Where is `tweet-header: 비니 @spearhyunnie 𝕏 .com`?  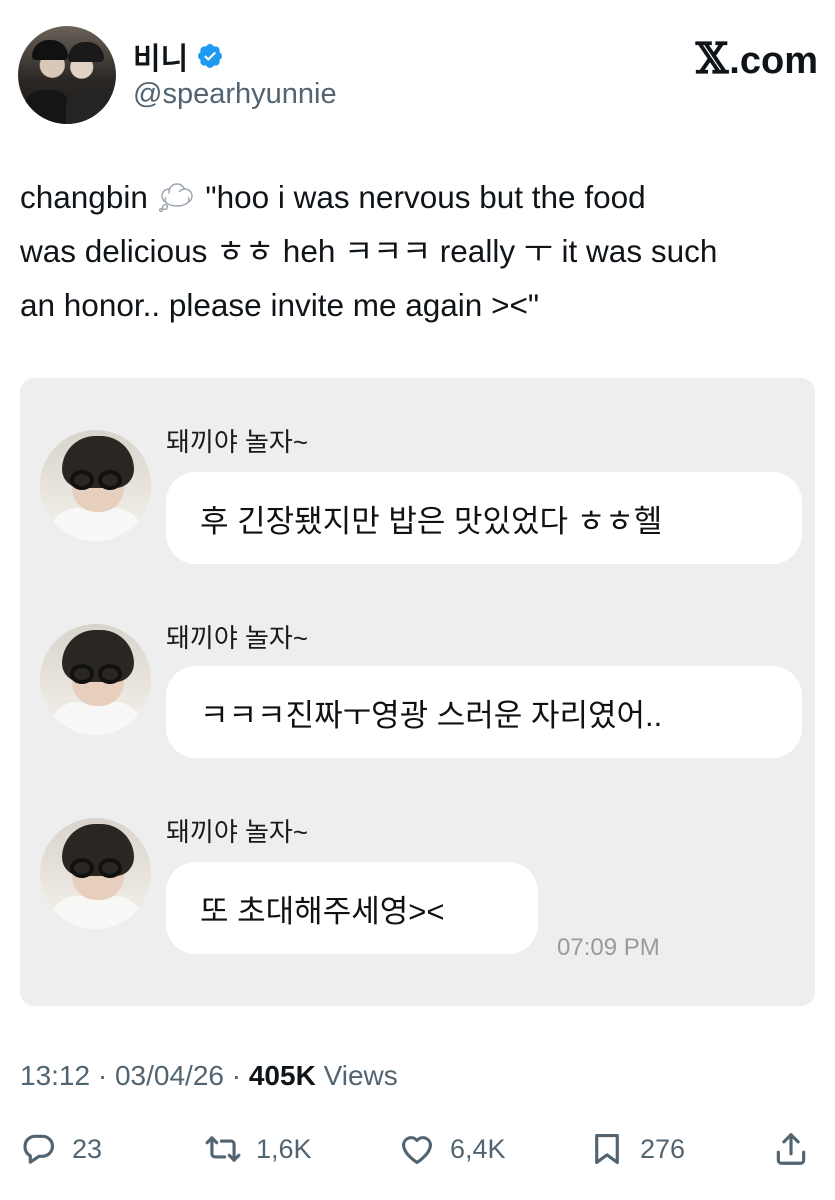 tweet-header: 비니 @spearhyunnie 𝕏 .com is located at coordinates (418, 72).